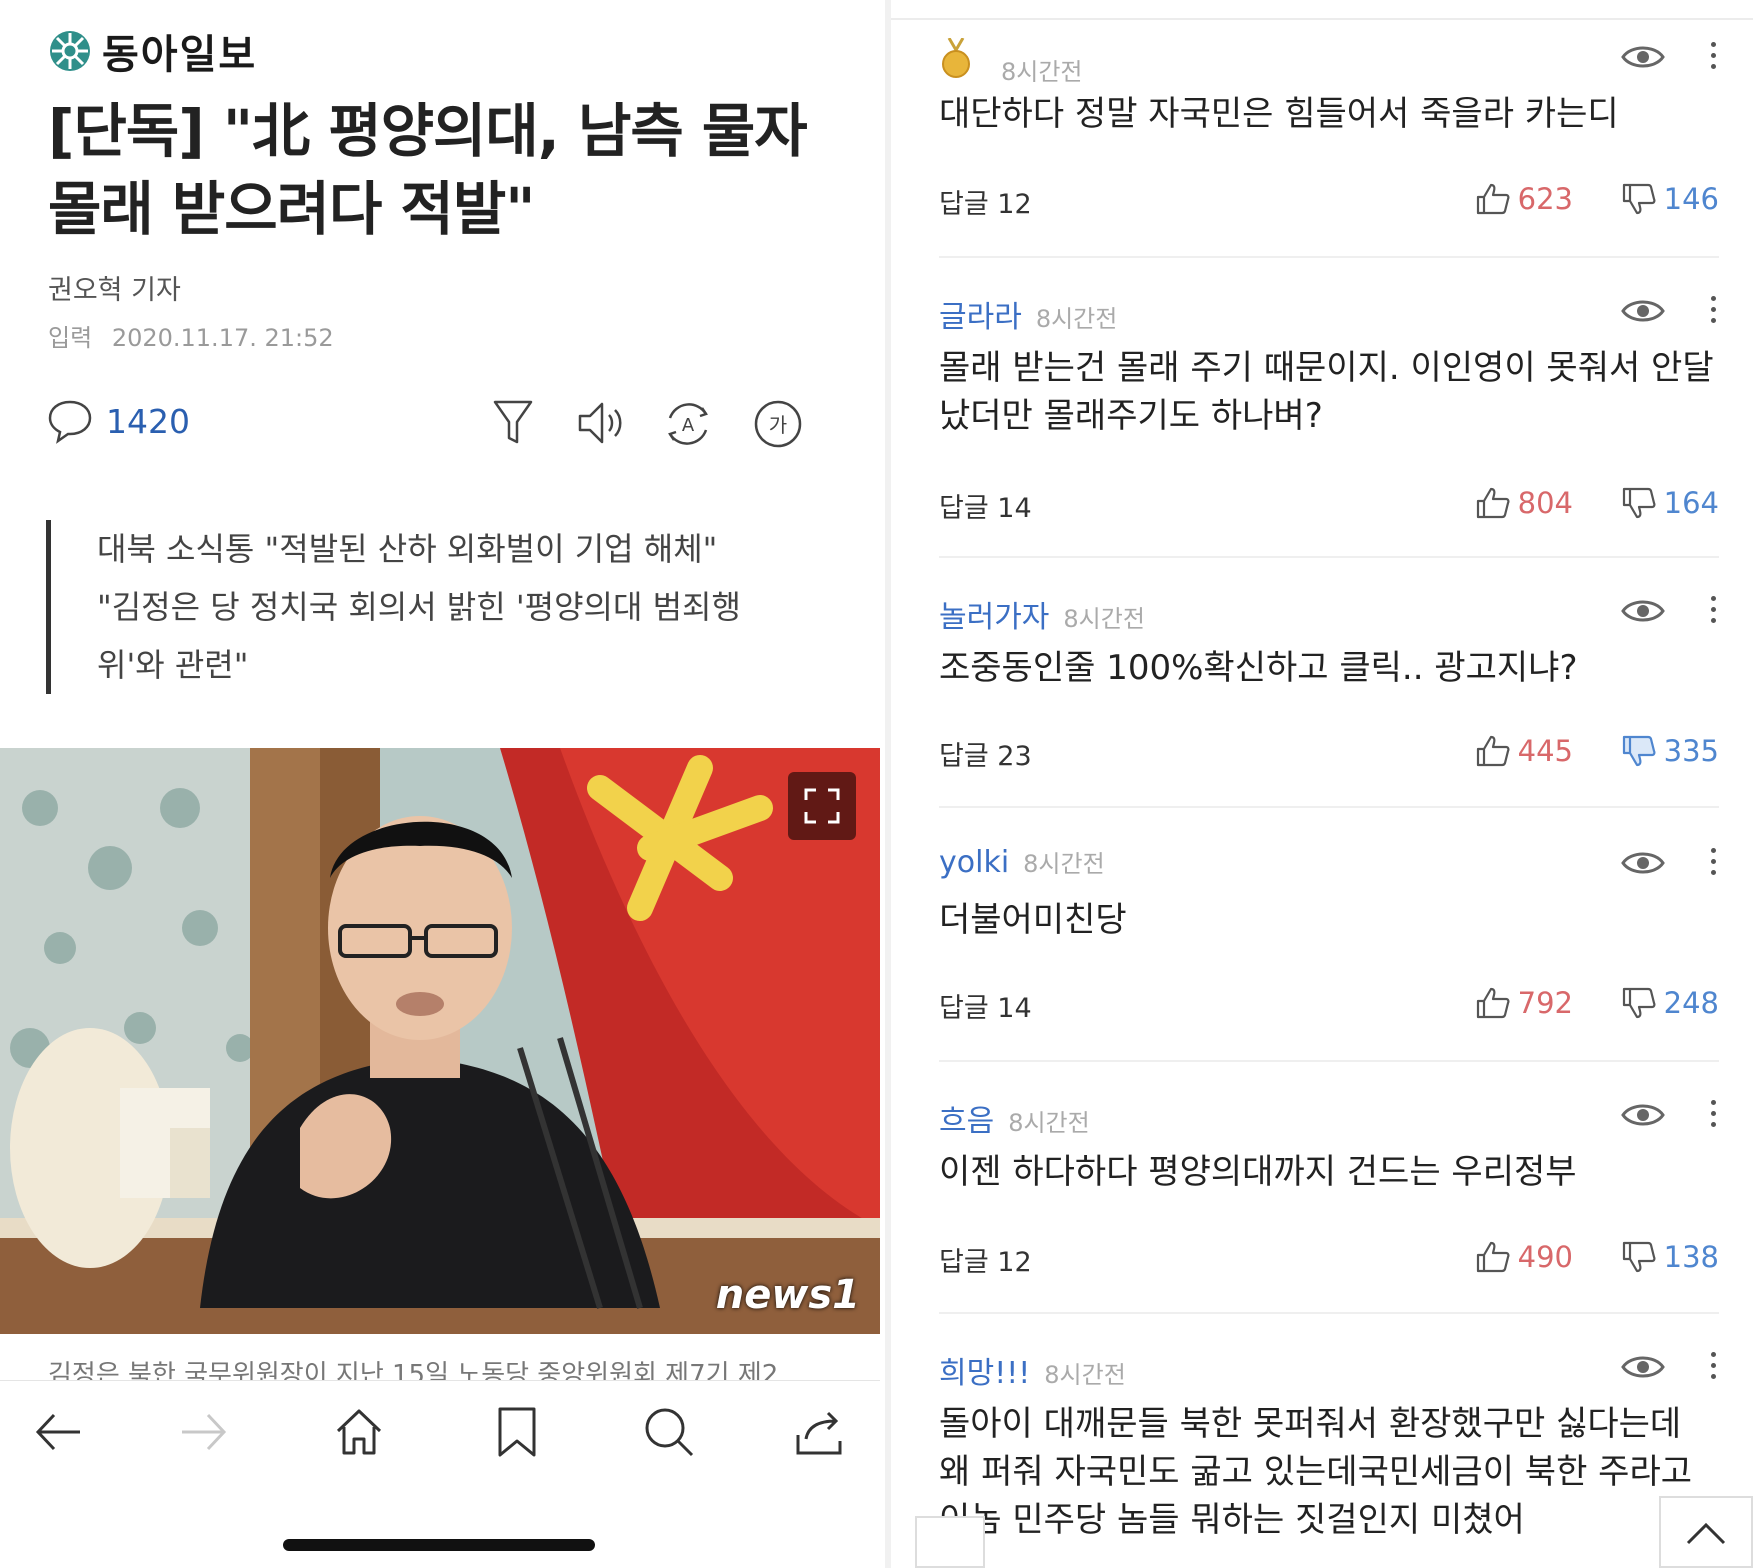  I want to click on like-button: 804, so click(1524, 503).